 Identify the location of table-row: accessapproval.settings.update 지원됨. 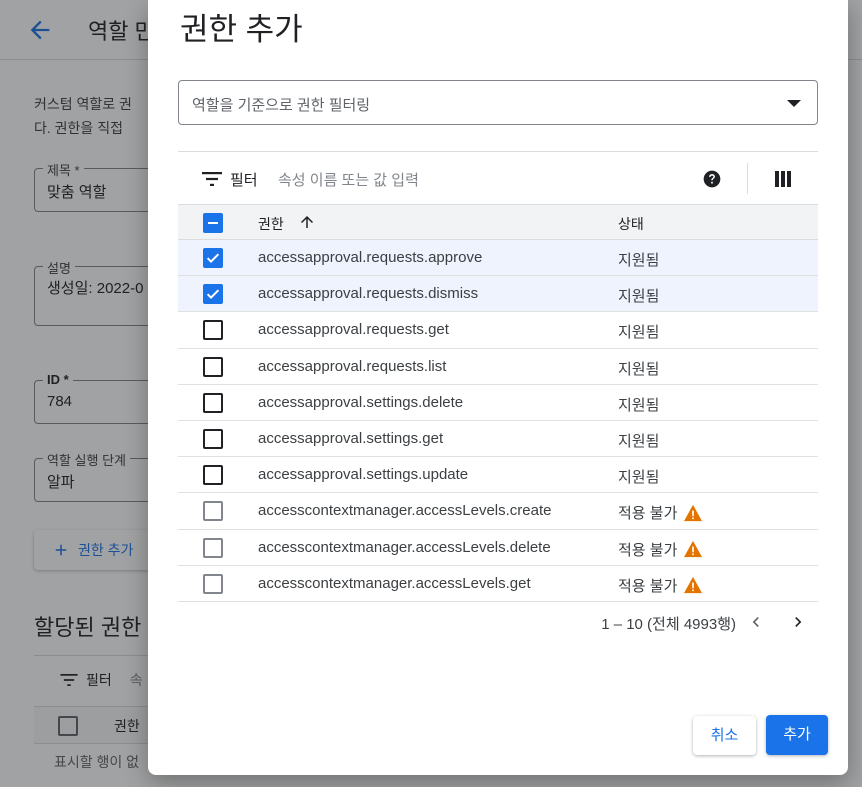
(498, 475).